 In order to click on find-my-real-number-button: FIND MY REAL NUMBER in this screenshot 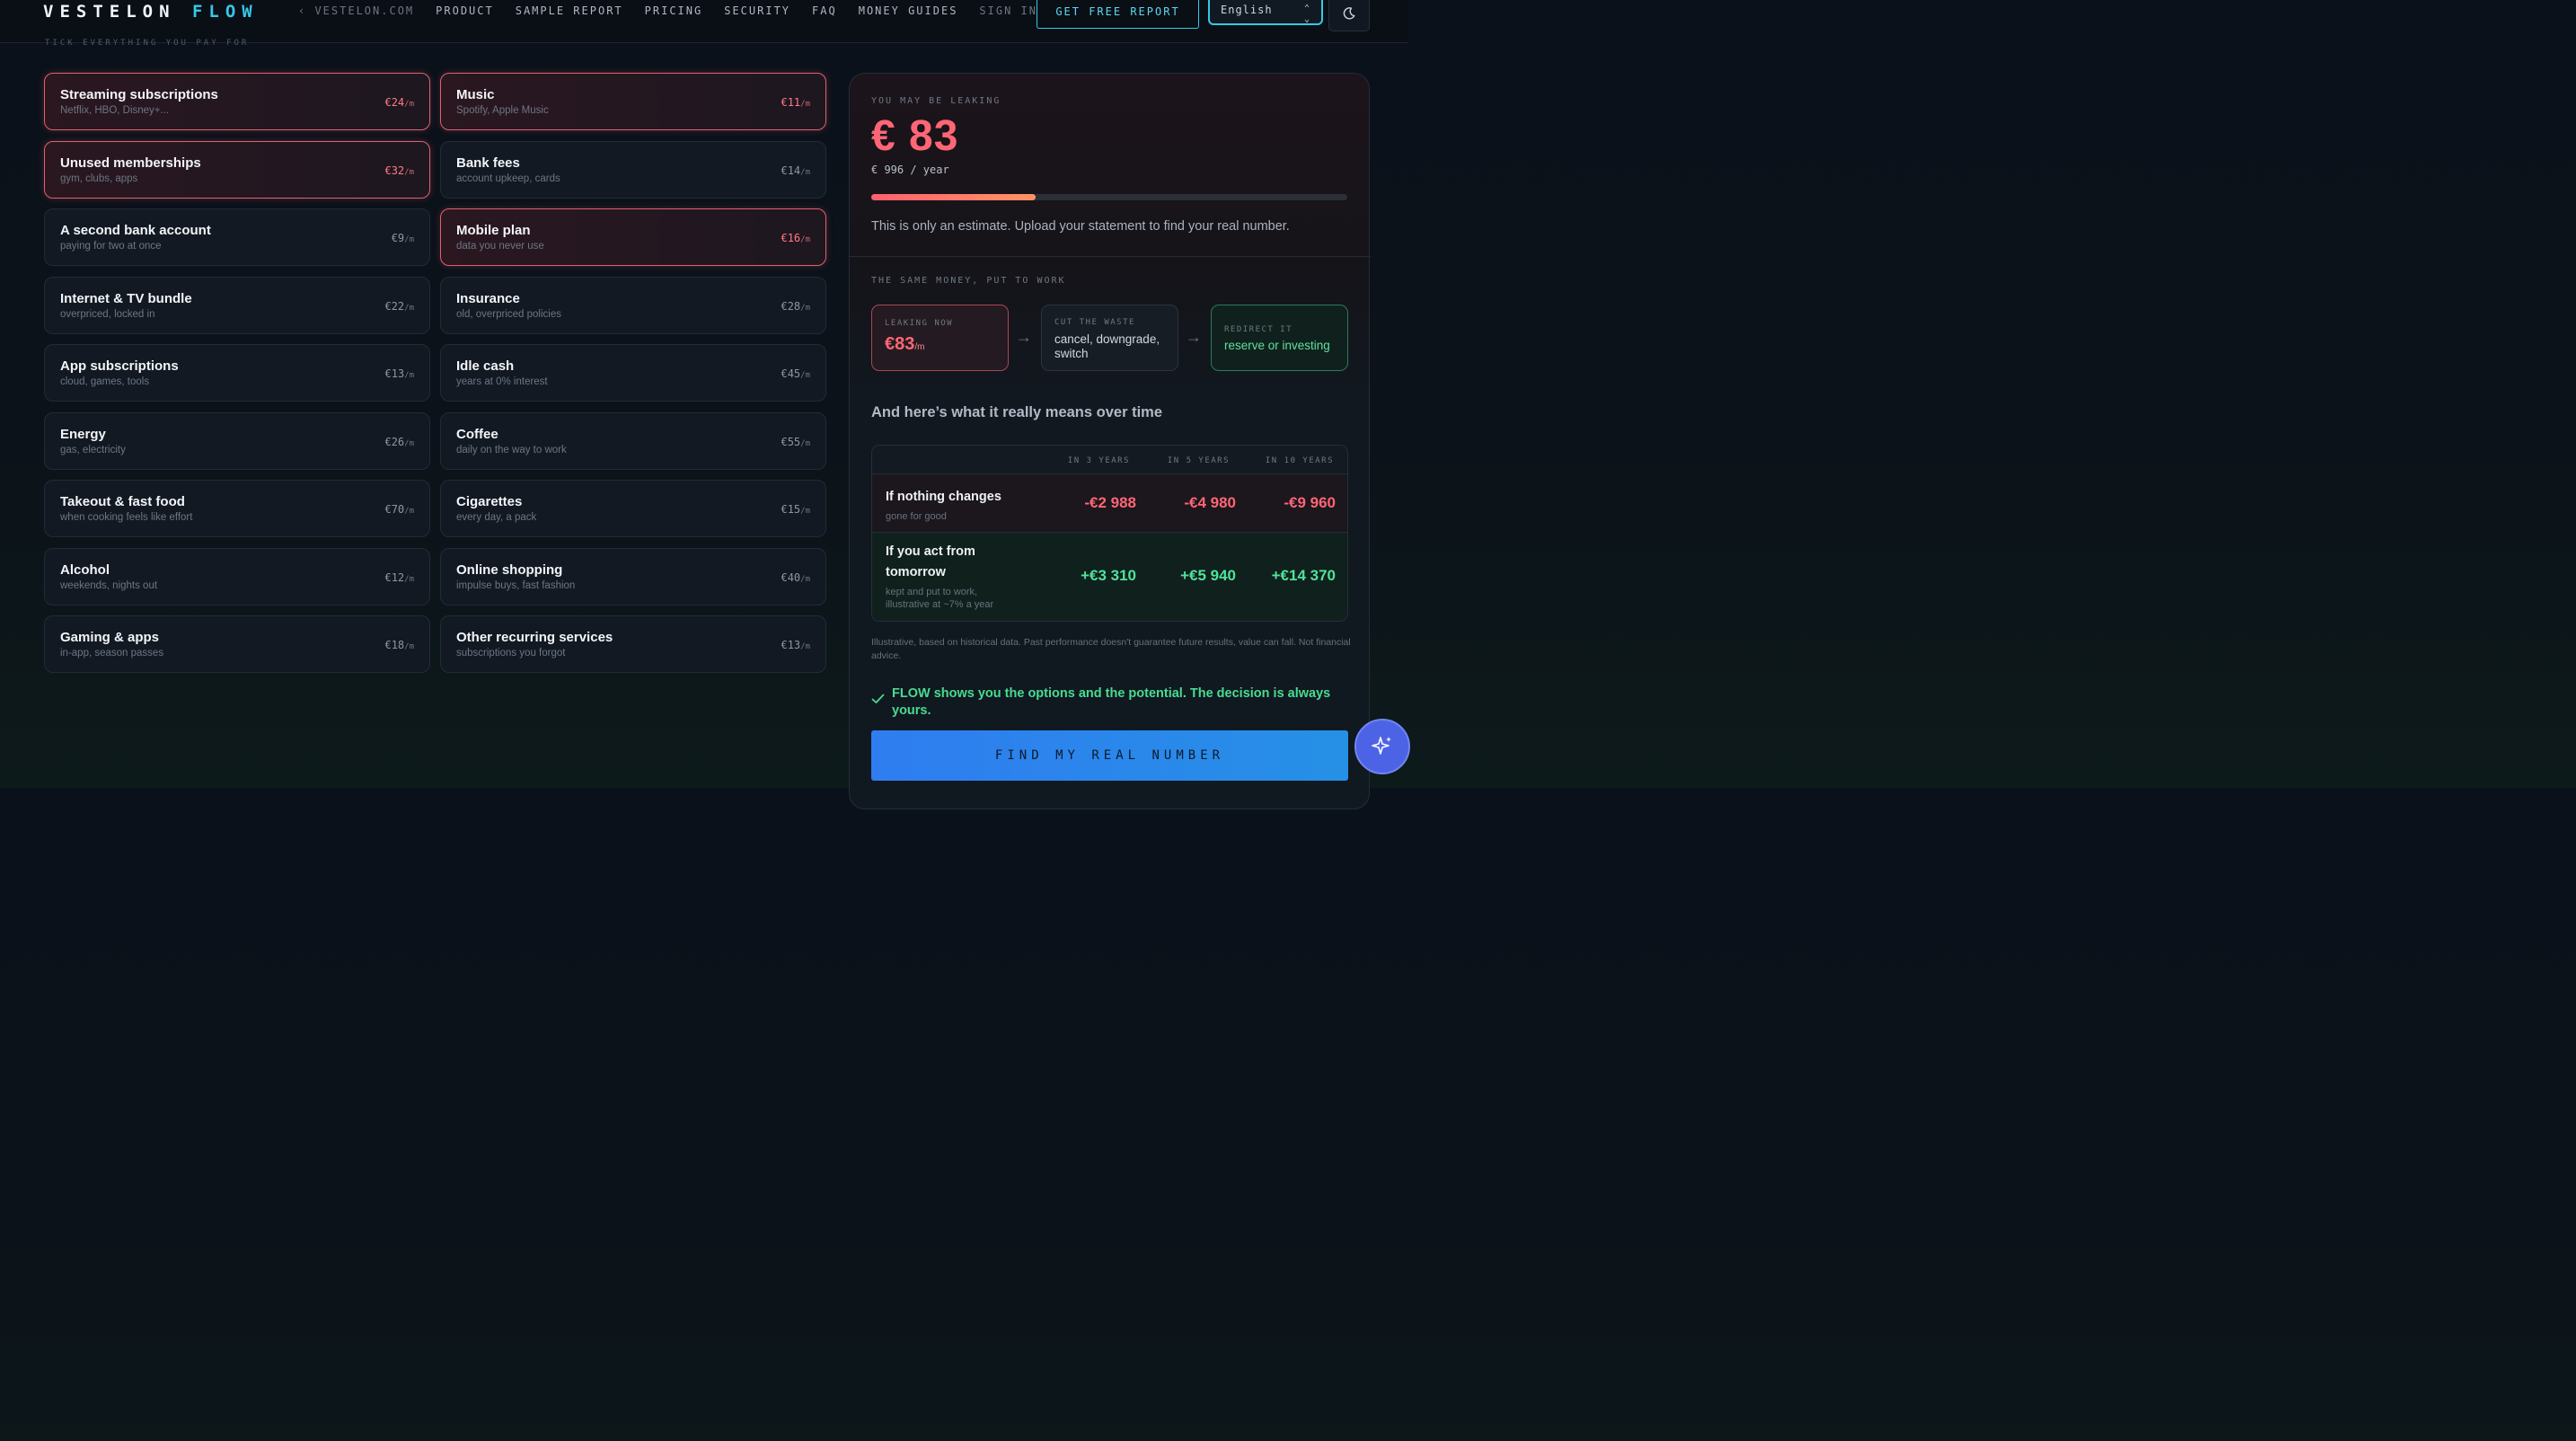, I will do `click(1109, 755)`.